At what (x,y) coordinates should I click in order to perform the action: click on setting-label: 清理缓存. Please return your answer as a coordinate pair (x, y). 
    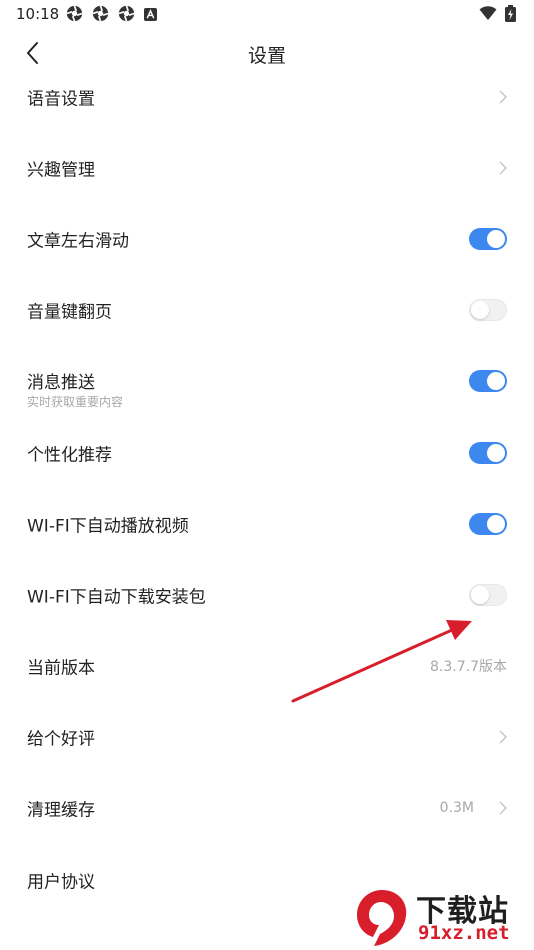
    Looking at the image, I should click on (61, 810).